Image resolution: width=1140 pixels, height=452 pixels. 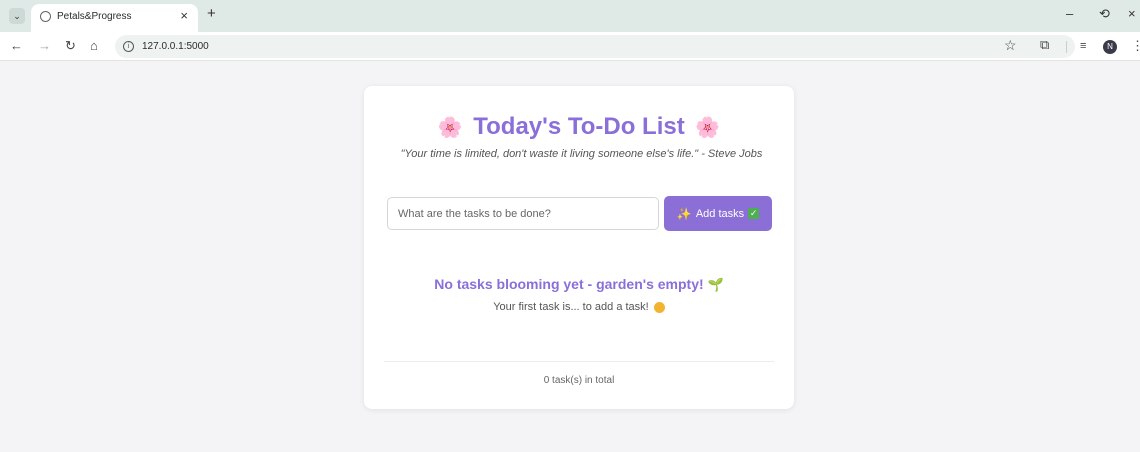 I want to click on home-icon: ⌂, so click(x=94, y=46).